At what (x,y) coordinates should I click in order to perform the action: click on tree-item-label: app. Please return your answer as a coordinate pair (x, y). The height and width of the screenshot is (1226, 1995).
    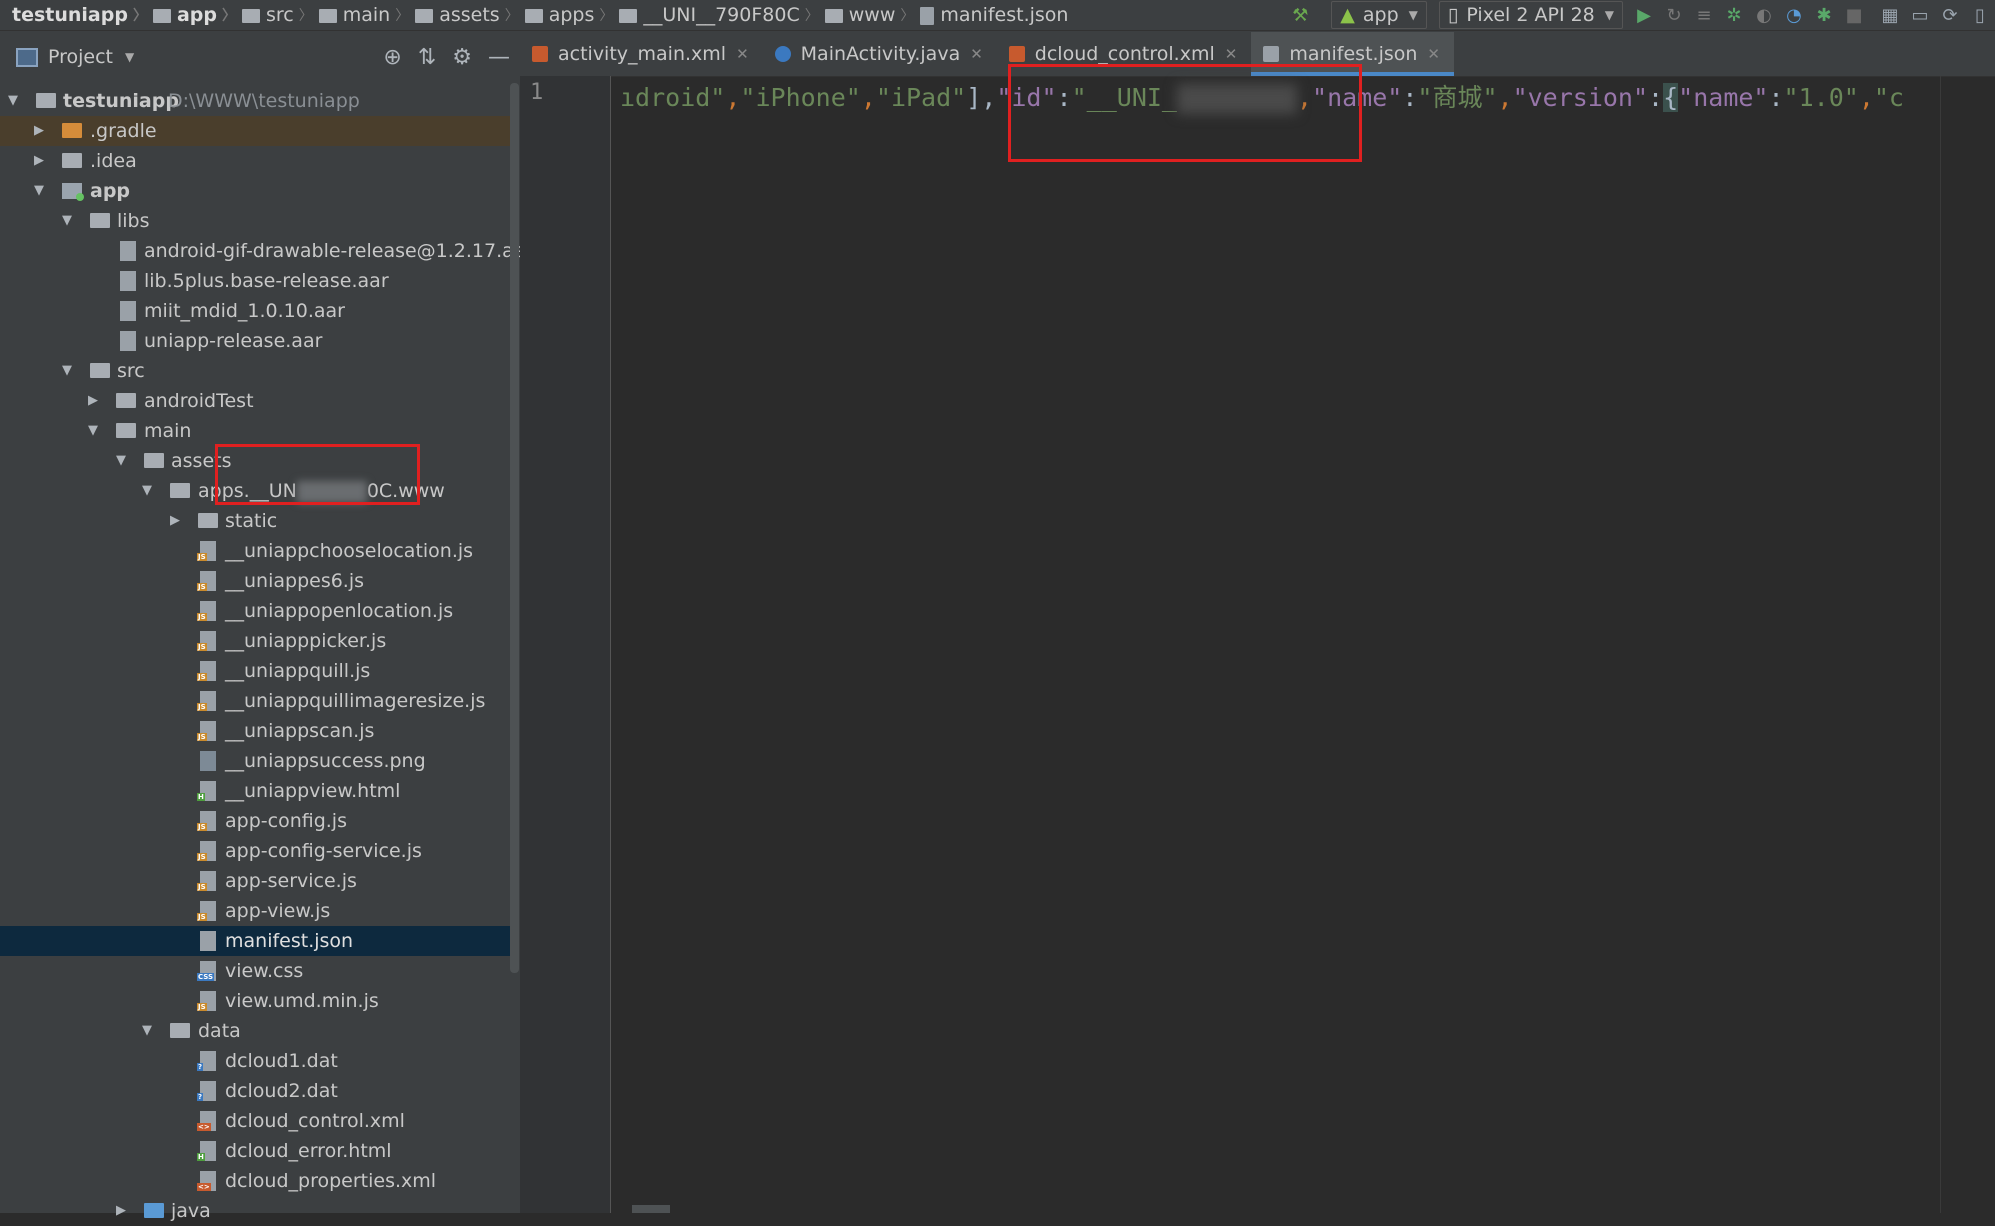
    Looking at the image, I should click on (110, 191).